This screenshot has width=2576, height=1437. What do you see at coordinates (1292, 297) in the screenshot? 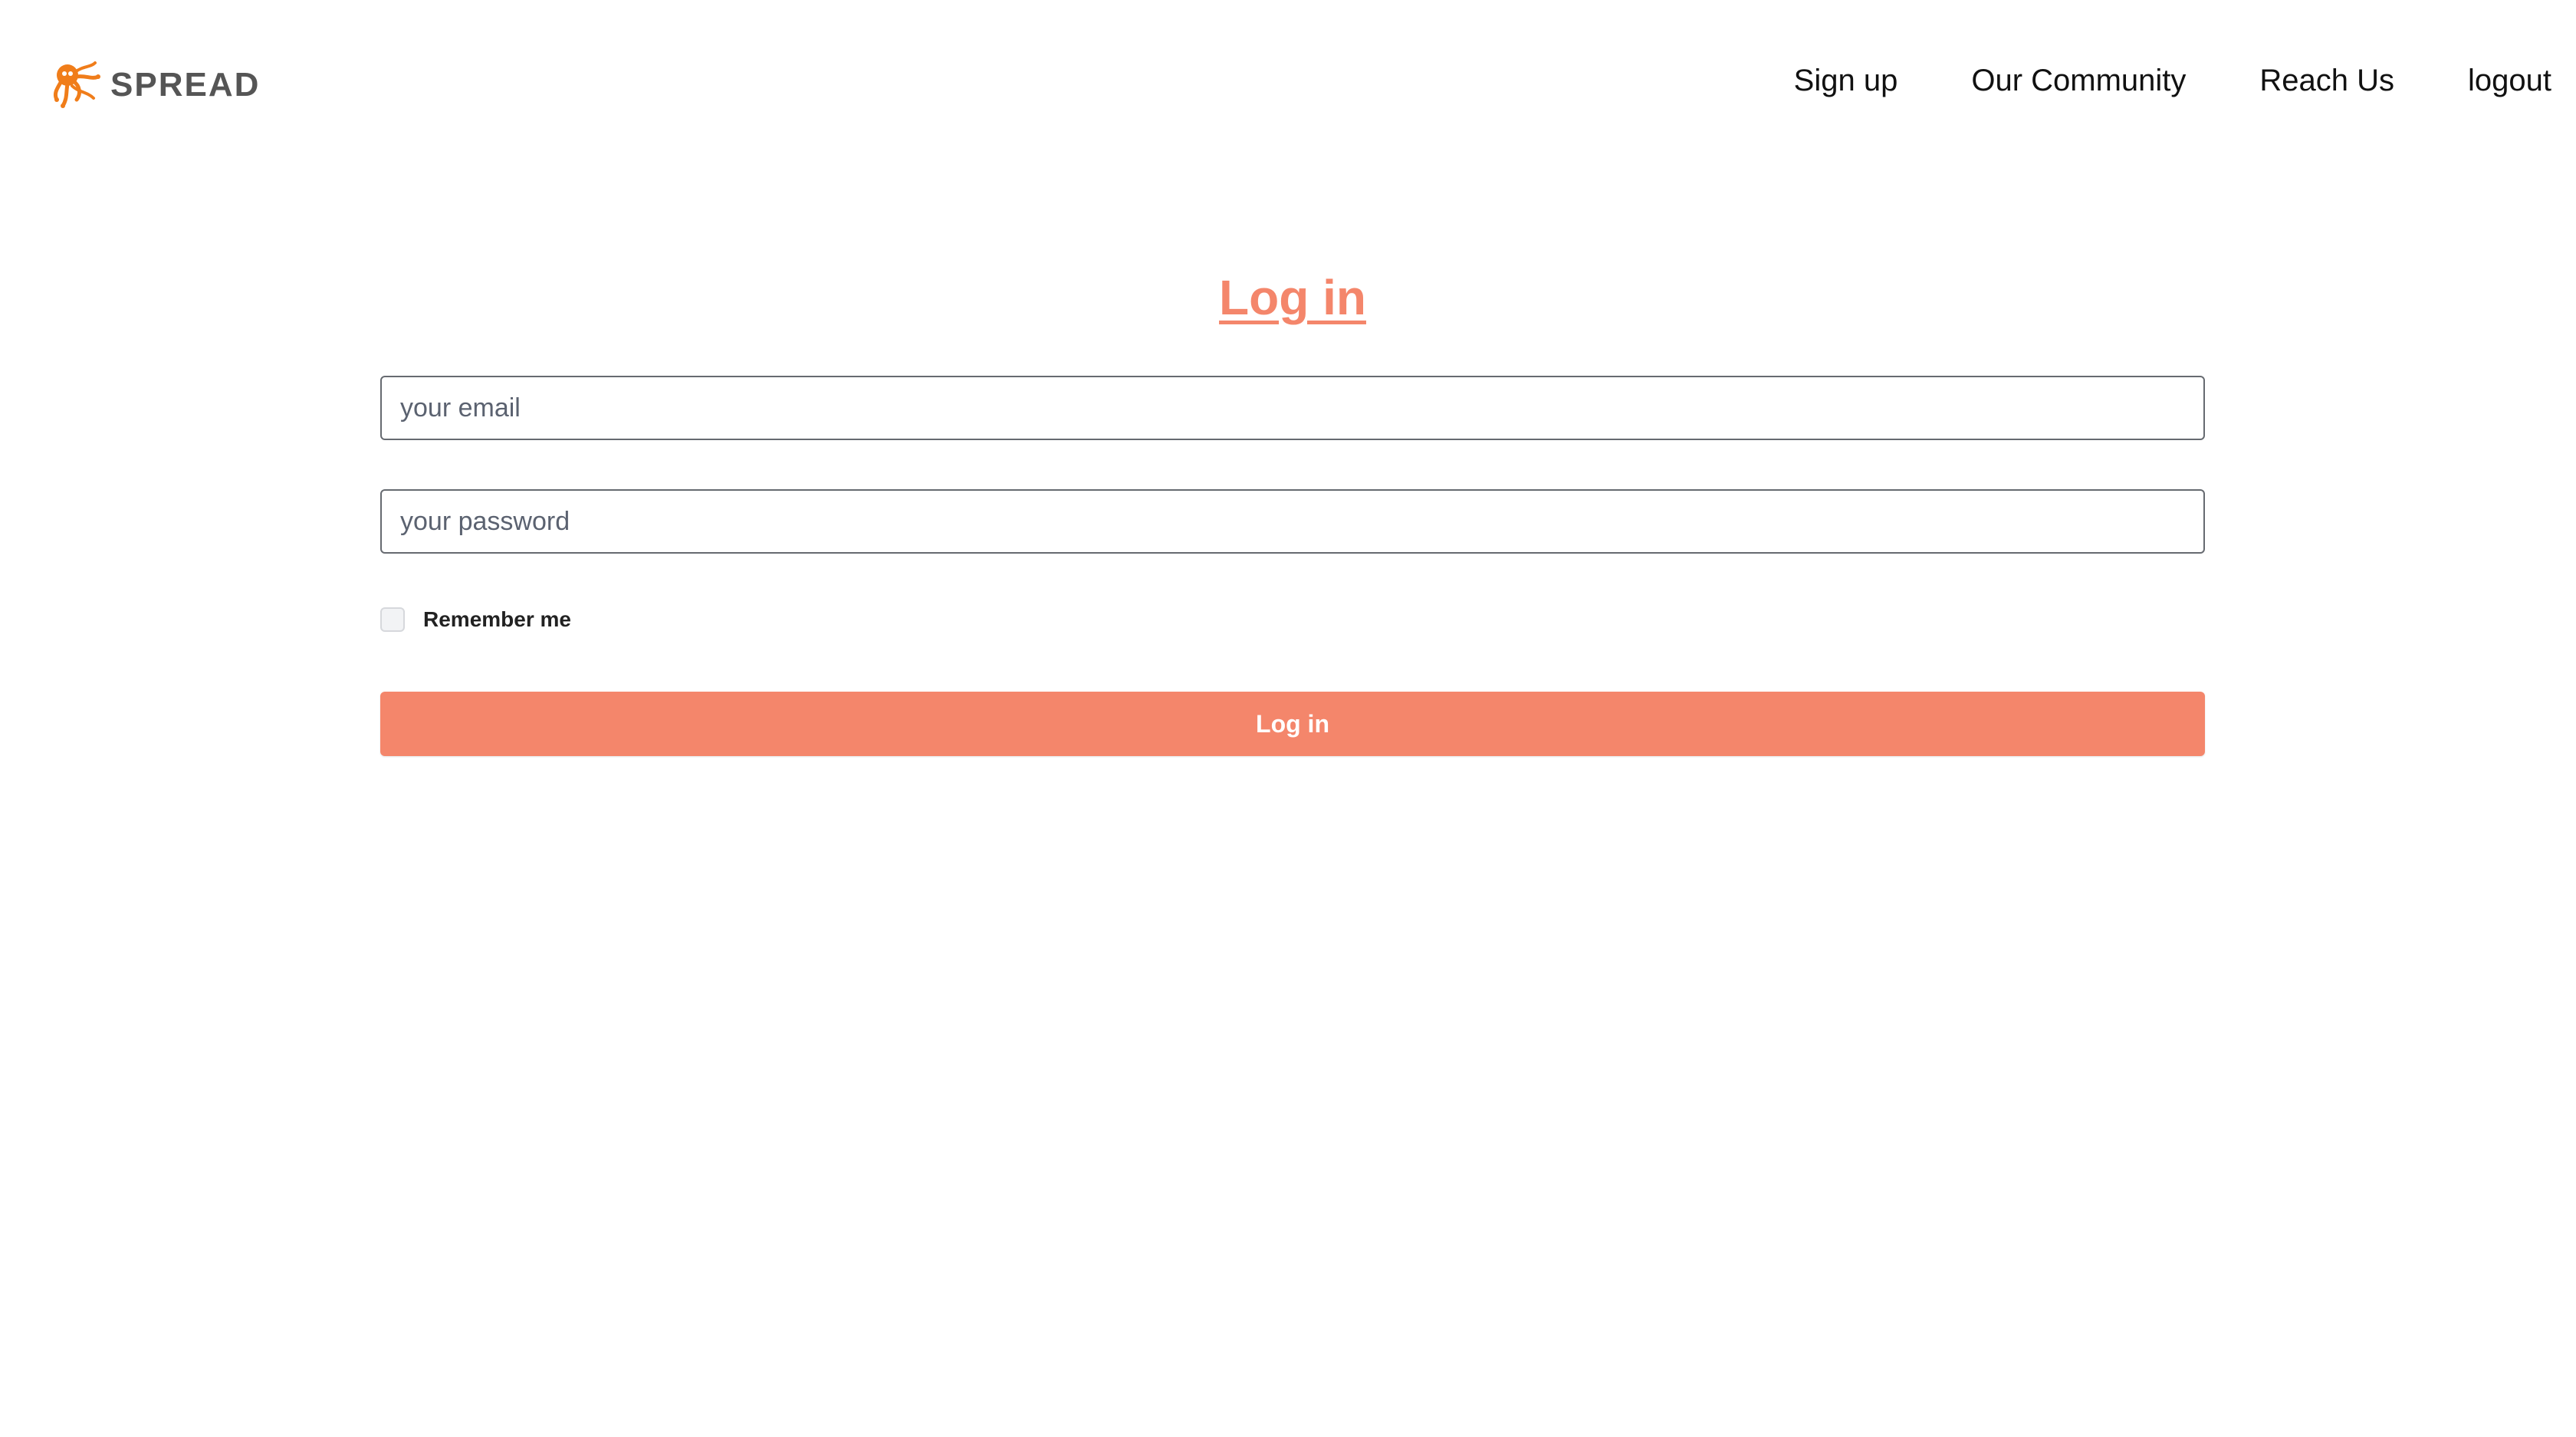
I see `page-title: Log in` at bounding box center [1292, 297].